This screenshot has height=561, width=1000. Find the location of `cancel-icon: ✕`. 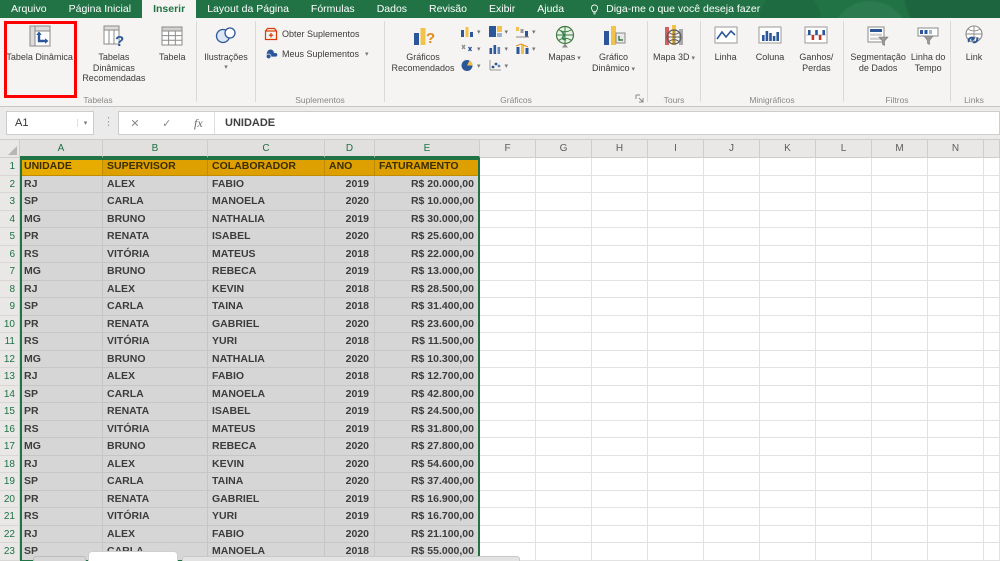

cancel-icon: ✕ is located at coordinates (134, 123).